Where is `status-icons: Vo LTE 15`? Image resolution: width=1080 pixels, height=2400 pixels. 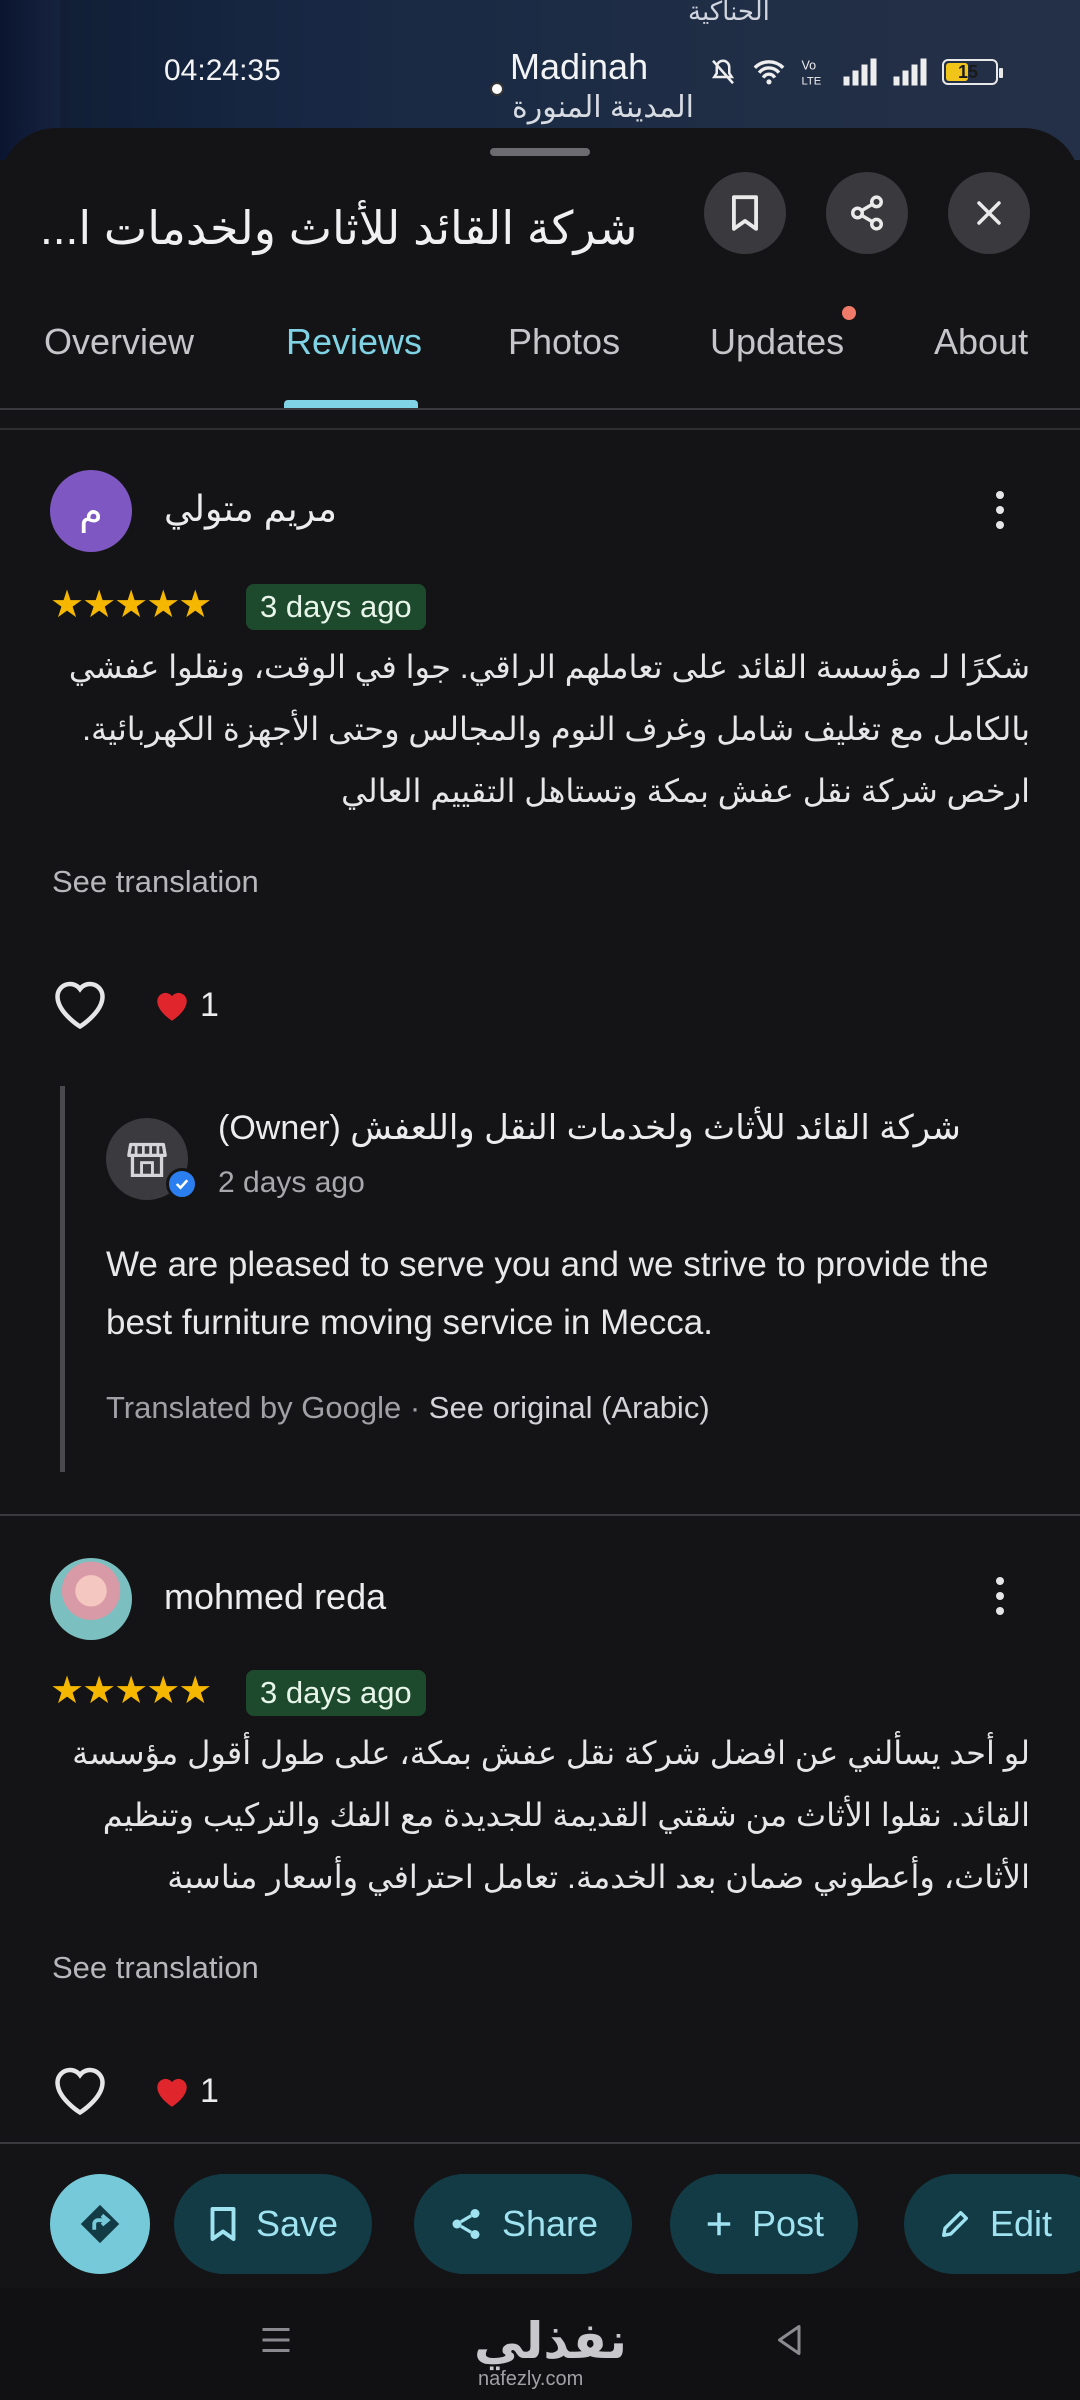
status-icons: Vo LTE 15 is located at coordinates (855, 72).